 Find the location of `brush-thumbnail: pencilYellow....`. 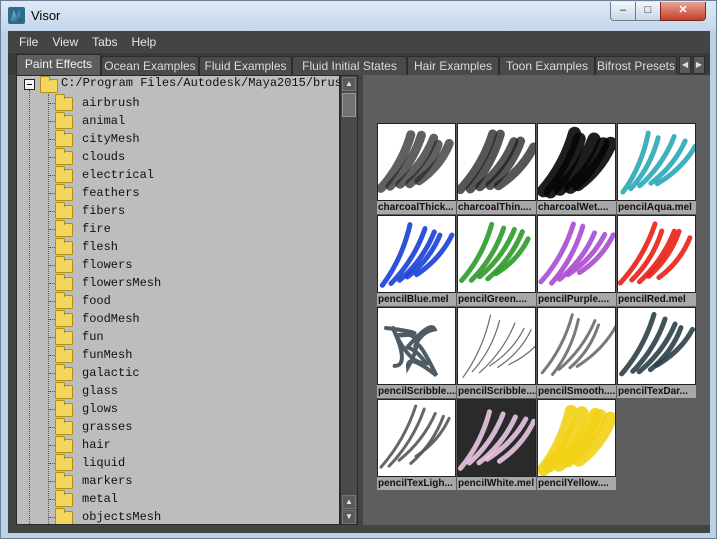

brush-thumbnail: pencilYellow.... is located at coordinates (576, 444).